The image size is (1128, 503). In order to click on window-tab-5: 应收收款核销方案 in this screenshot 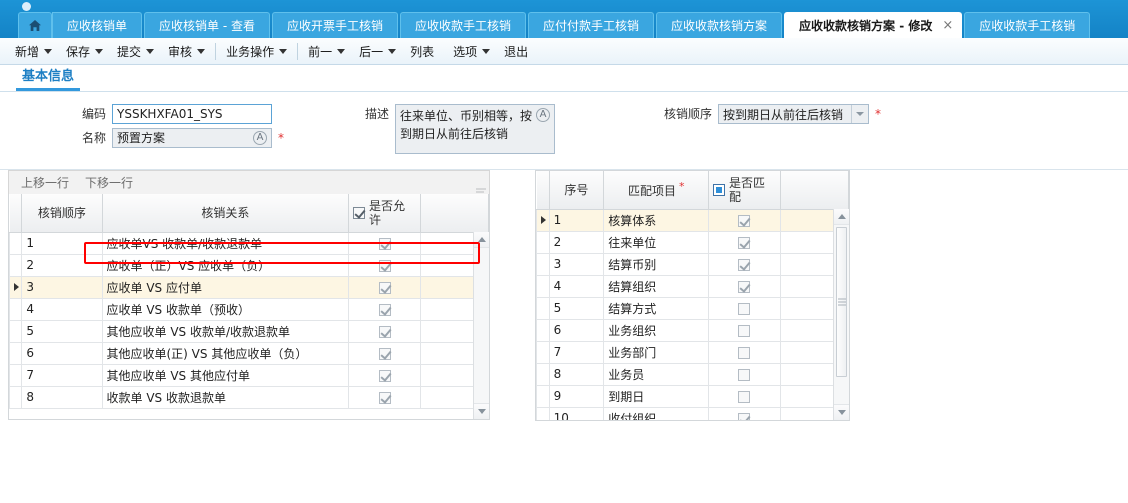, I will do `click(719, 25)`.